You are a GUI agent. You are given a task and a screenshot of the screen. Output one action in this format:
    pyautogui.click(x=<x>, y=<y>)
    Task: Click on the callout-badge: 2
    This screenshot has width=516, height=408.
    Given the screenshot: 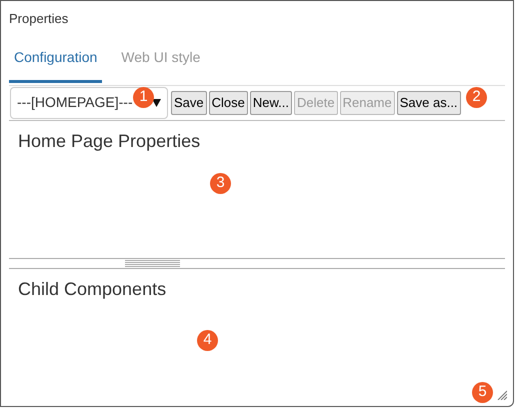 What is the action you would take?
    pyautogui.click(x=476, y=97)
    